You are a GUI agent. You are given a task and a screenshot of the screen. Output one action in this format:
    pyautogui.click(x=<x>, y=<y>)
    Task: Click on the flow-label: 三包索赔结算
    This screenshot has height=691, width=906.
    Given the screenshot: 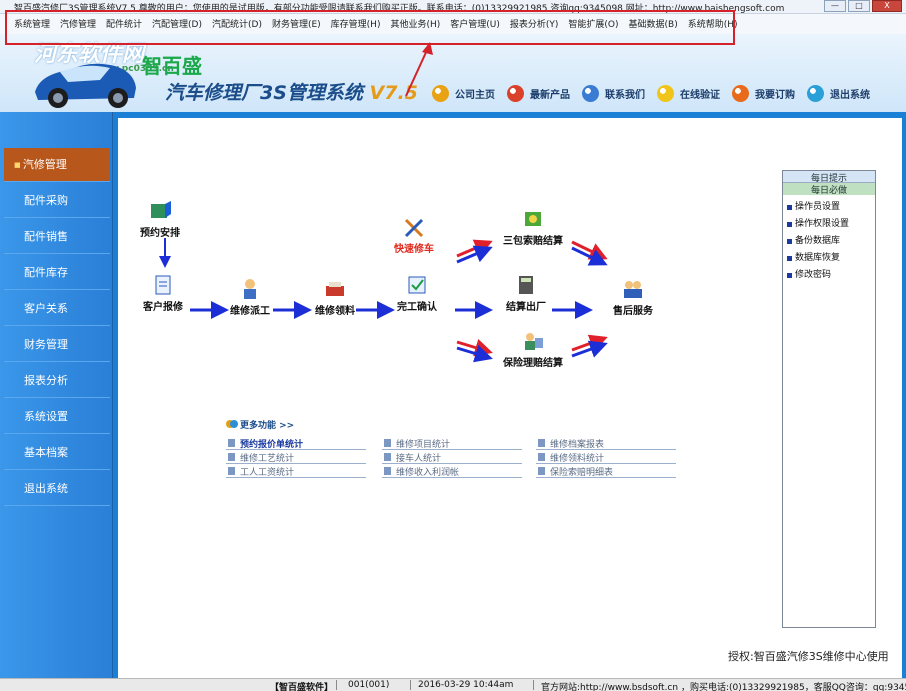 What is the action you would take?
    pyautogui.click(x=533, y=241)
    